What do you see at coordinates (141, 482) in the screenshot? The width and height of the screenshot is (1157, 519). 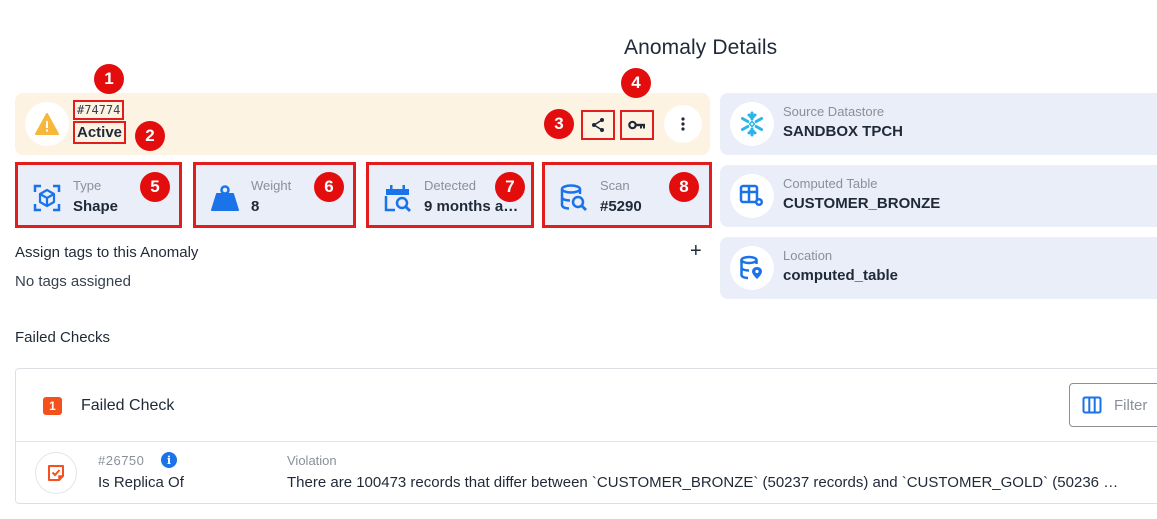 I see `check-name: Is Replica Of` at bounding box center [141, 482].